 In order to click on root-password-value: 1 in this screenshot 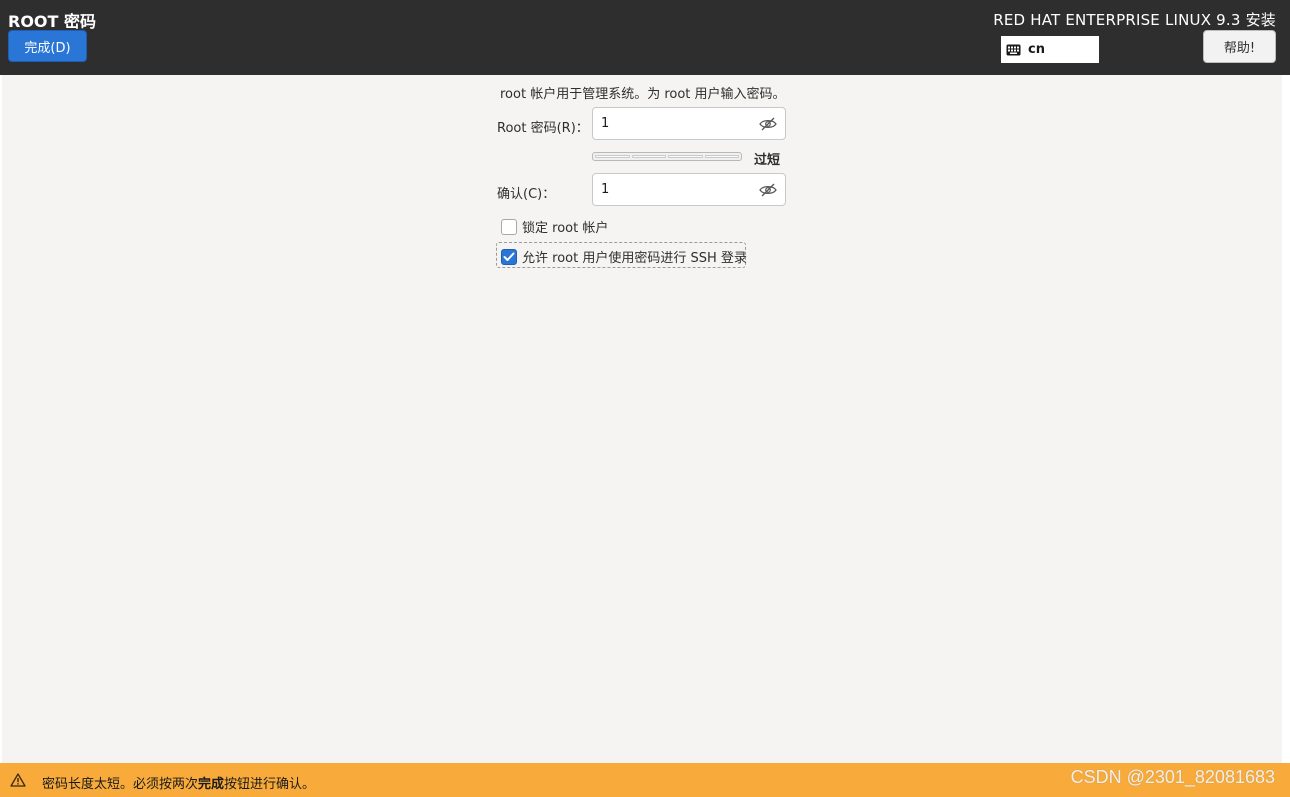, I will do `click(605, 123)`.